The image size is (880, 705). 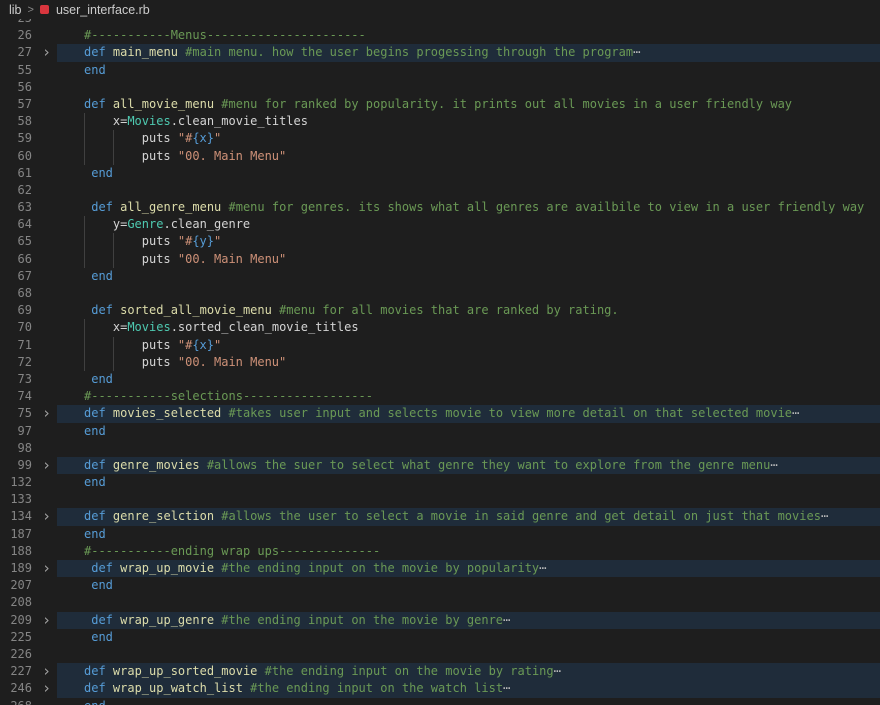 What do you see at coordinates (440, 602) in the screenshot?
I see `code-line: 208` at bounding box center [440, 602].